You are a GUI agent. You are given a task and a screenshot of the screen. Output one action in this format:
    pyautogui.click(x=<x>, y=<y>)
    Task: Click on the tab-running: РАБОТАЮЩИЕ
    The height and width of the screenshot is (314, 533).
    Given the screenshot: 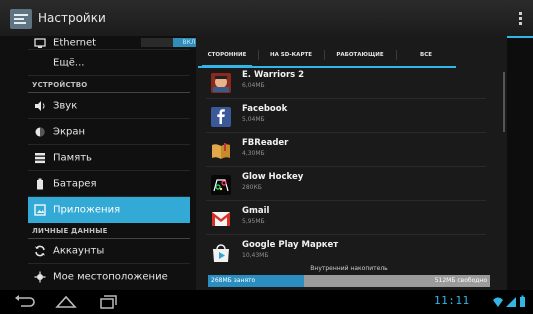 What is the action you would take?
    pyautogui.click(x=360, y=55)
    